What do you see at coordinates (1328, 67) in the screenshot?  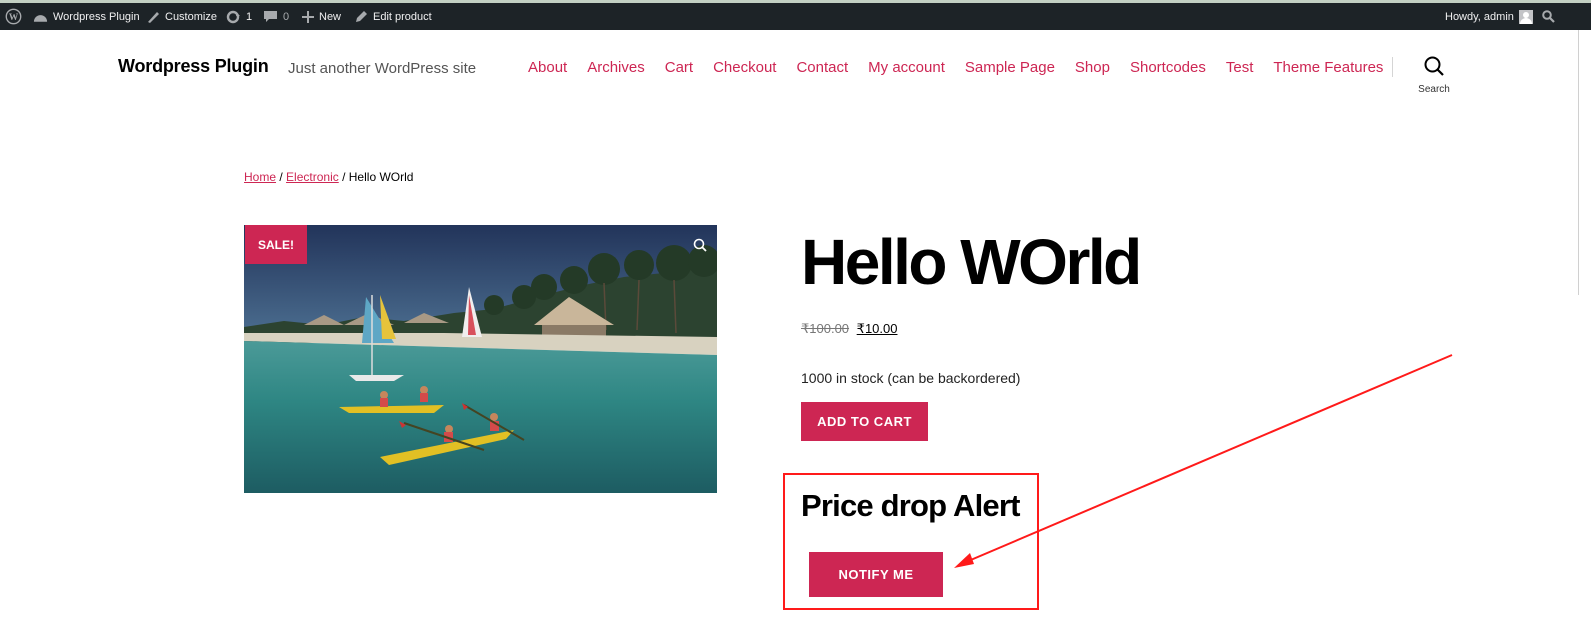 I see `nav-item-theme-features: Theme Features` at bounding box center [1328, 67].